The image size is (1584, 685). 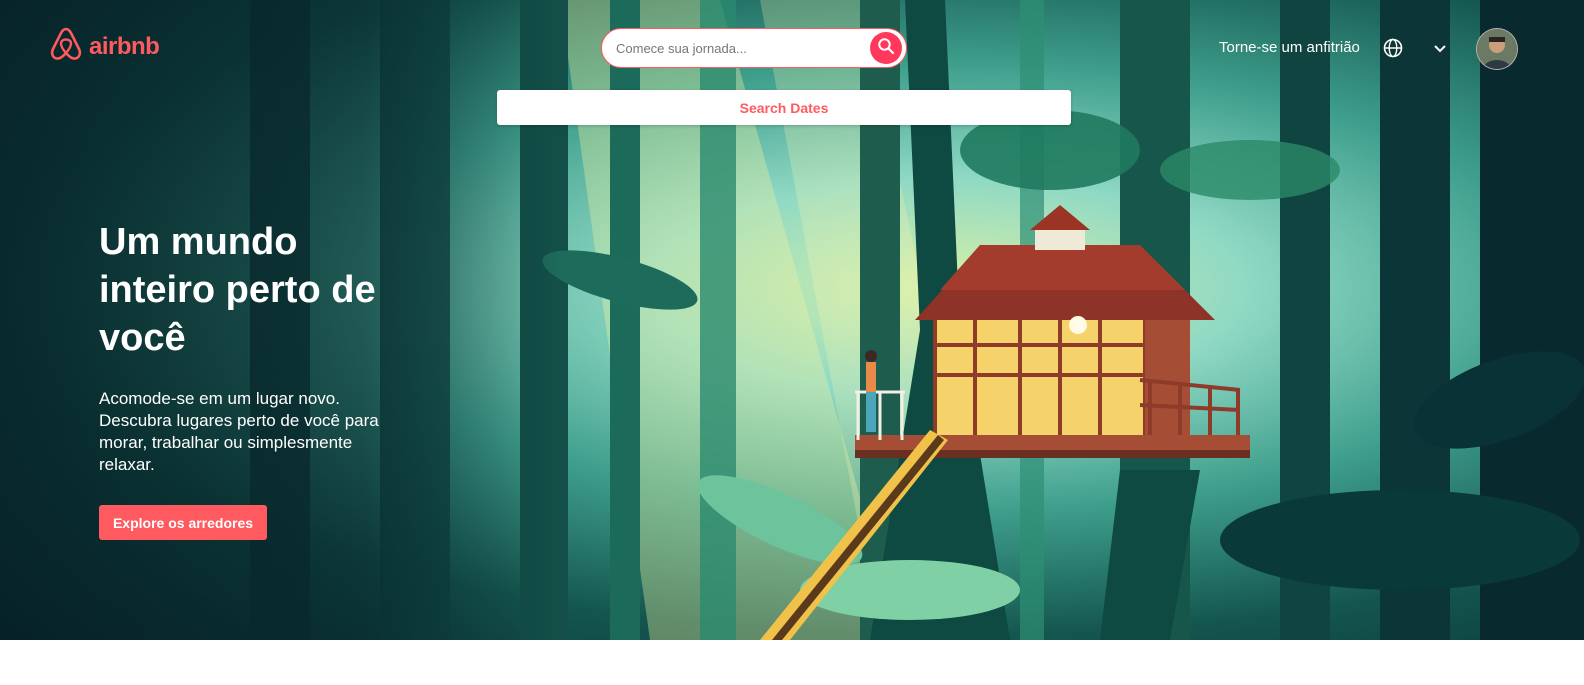 I want to click on airbnb-belo-icon, so click(x=66, y=46).